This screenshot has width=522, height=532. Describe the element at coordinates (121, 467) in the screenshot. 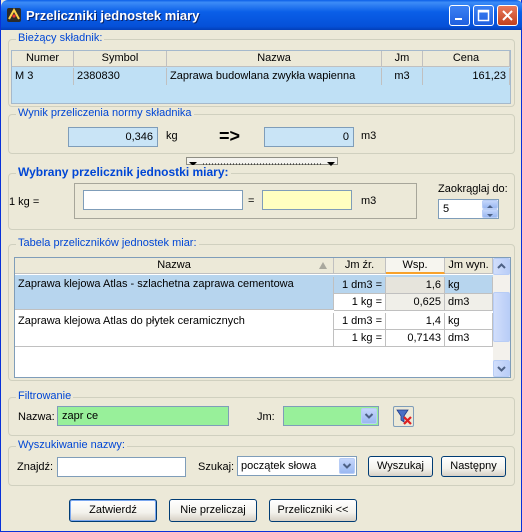

I see `search-find-input` at that location.